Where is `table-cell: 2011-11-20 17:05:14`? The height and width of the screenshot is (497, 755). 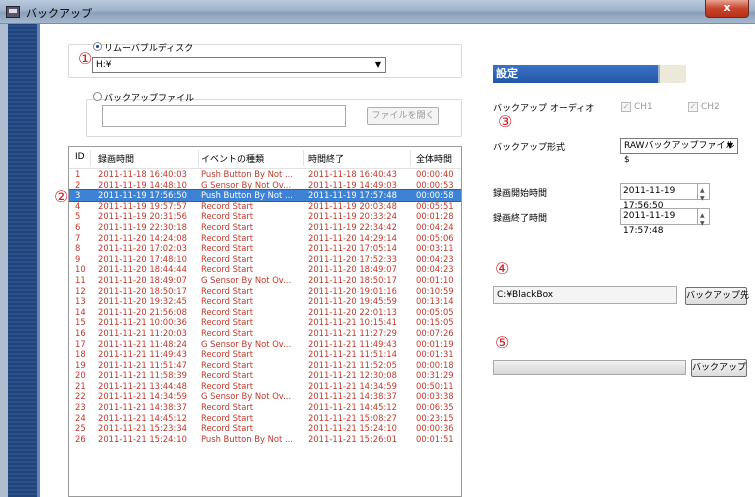
table-cell: 2011-11-20 17:05:14 is located at coordinates (352, 248).